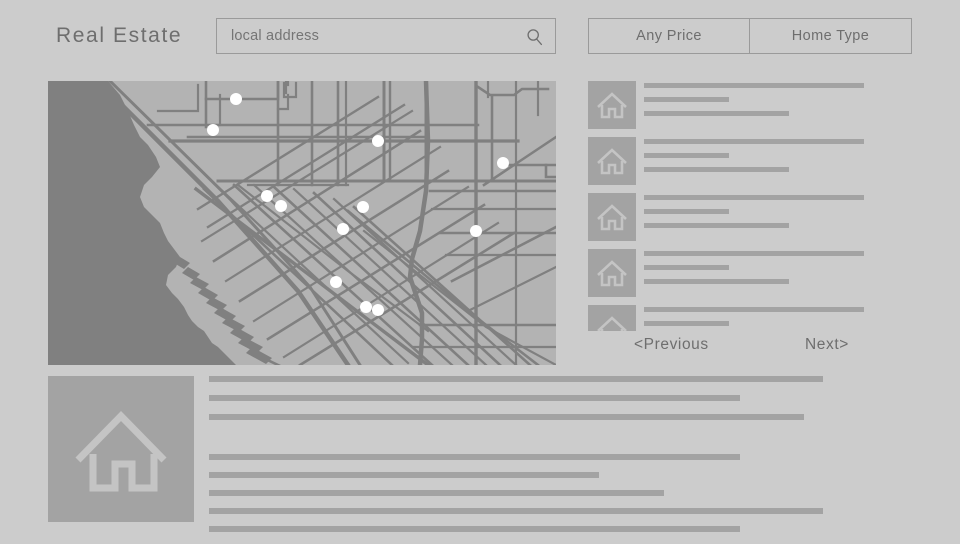  I want to click on page-title: Real Estate, so click(119, 35).